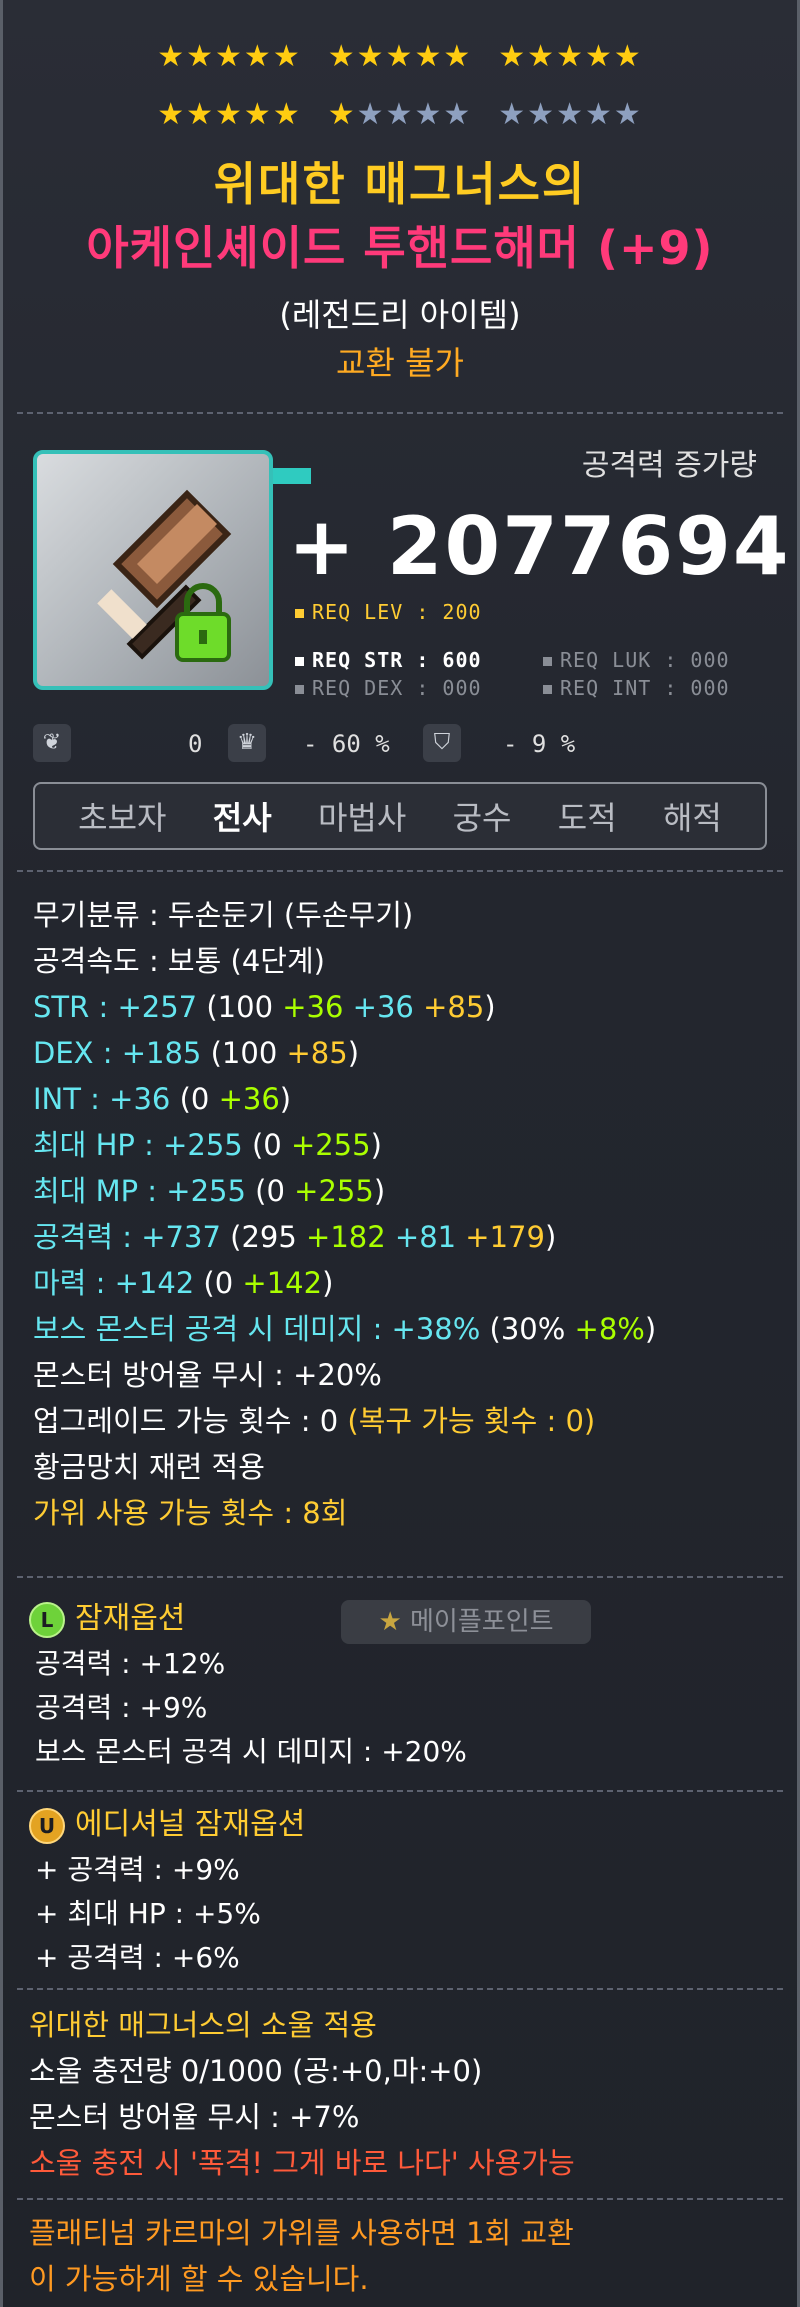 The height and width of the screenshot is (2307, 800). I want to click on shield-icon: ⛉, so click(442, 743).